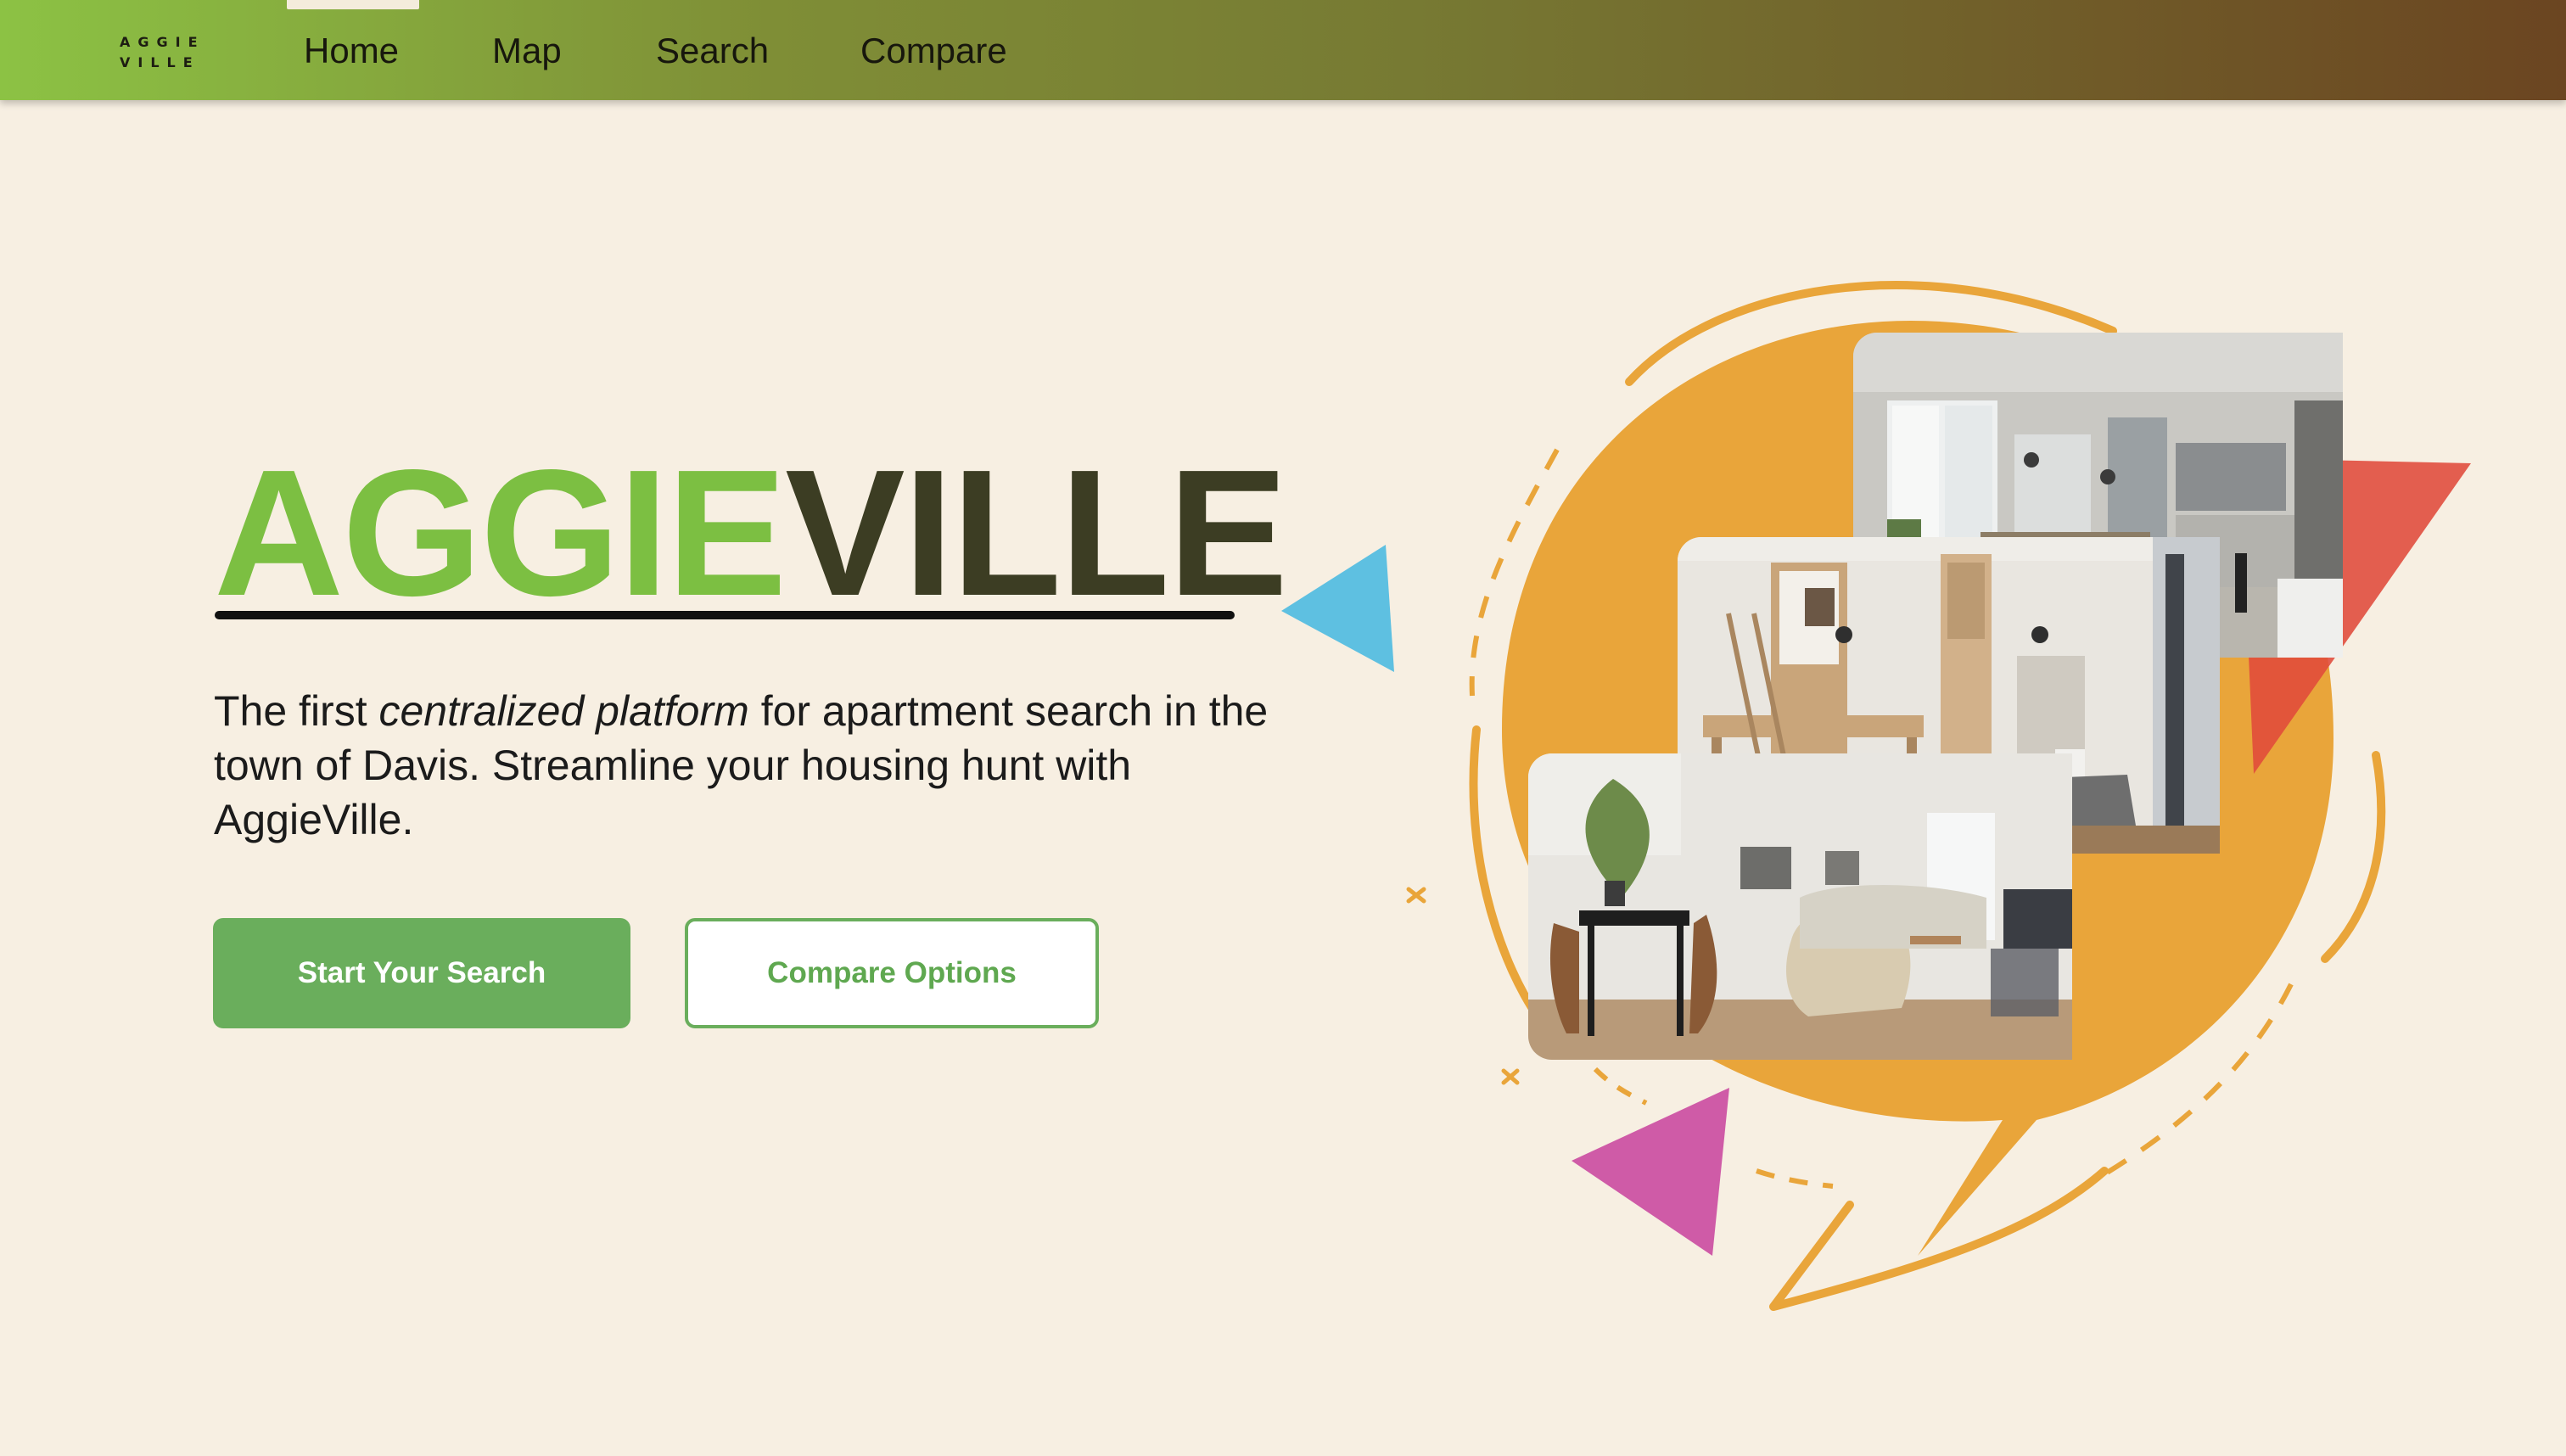 Image resolution: width=2566 pixels, height=1456 pixels. I want to click on nav-compare: Compare, so click(933, 51).